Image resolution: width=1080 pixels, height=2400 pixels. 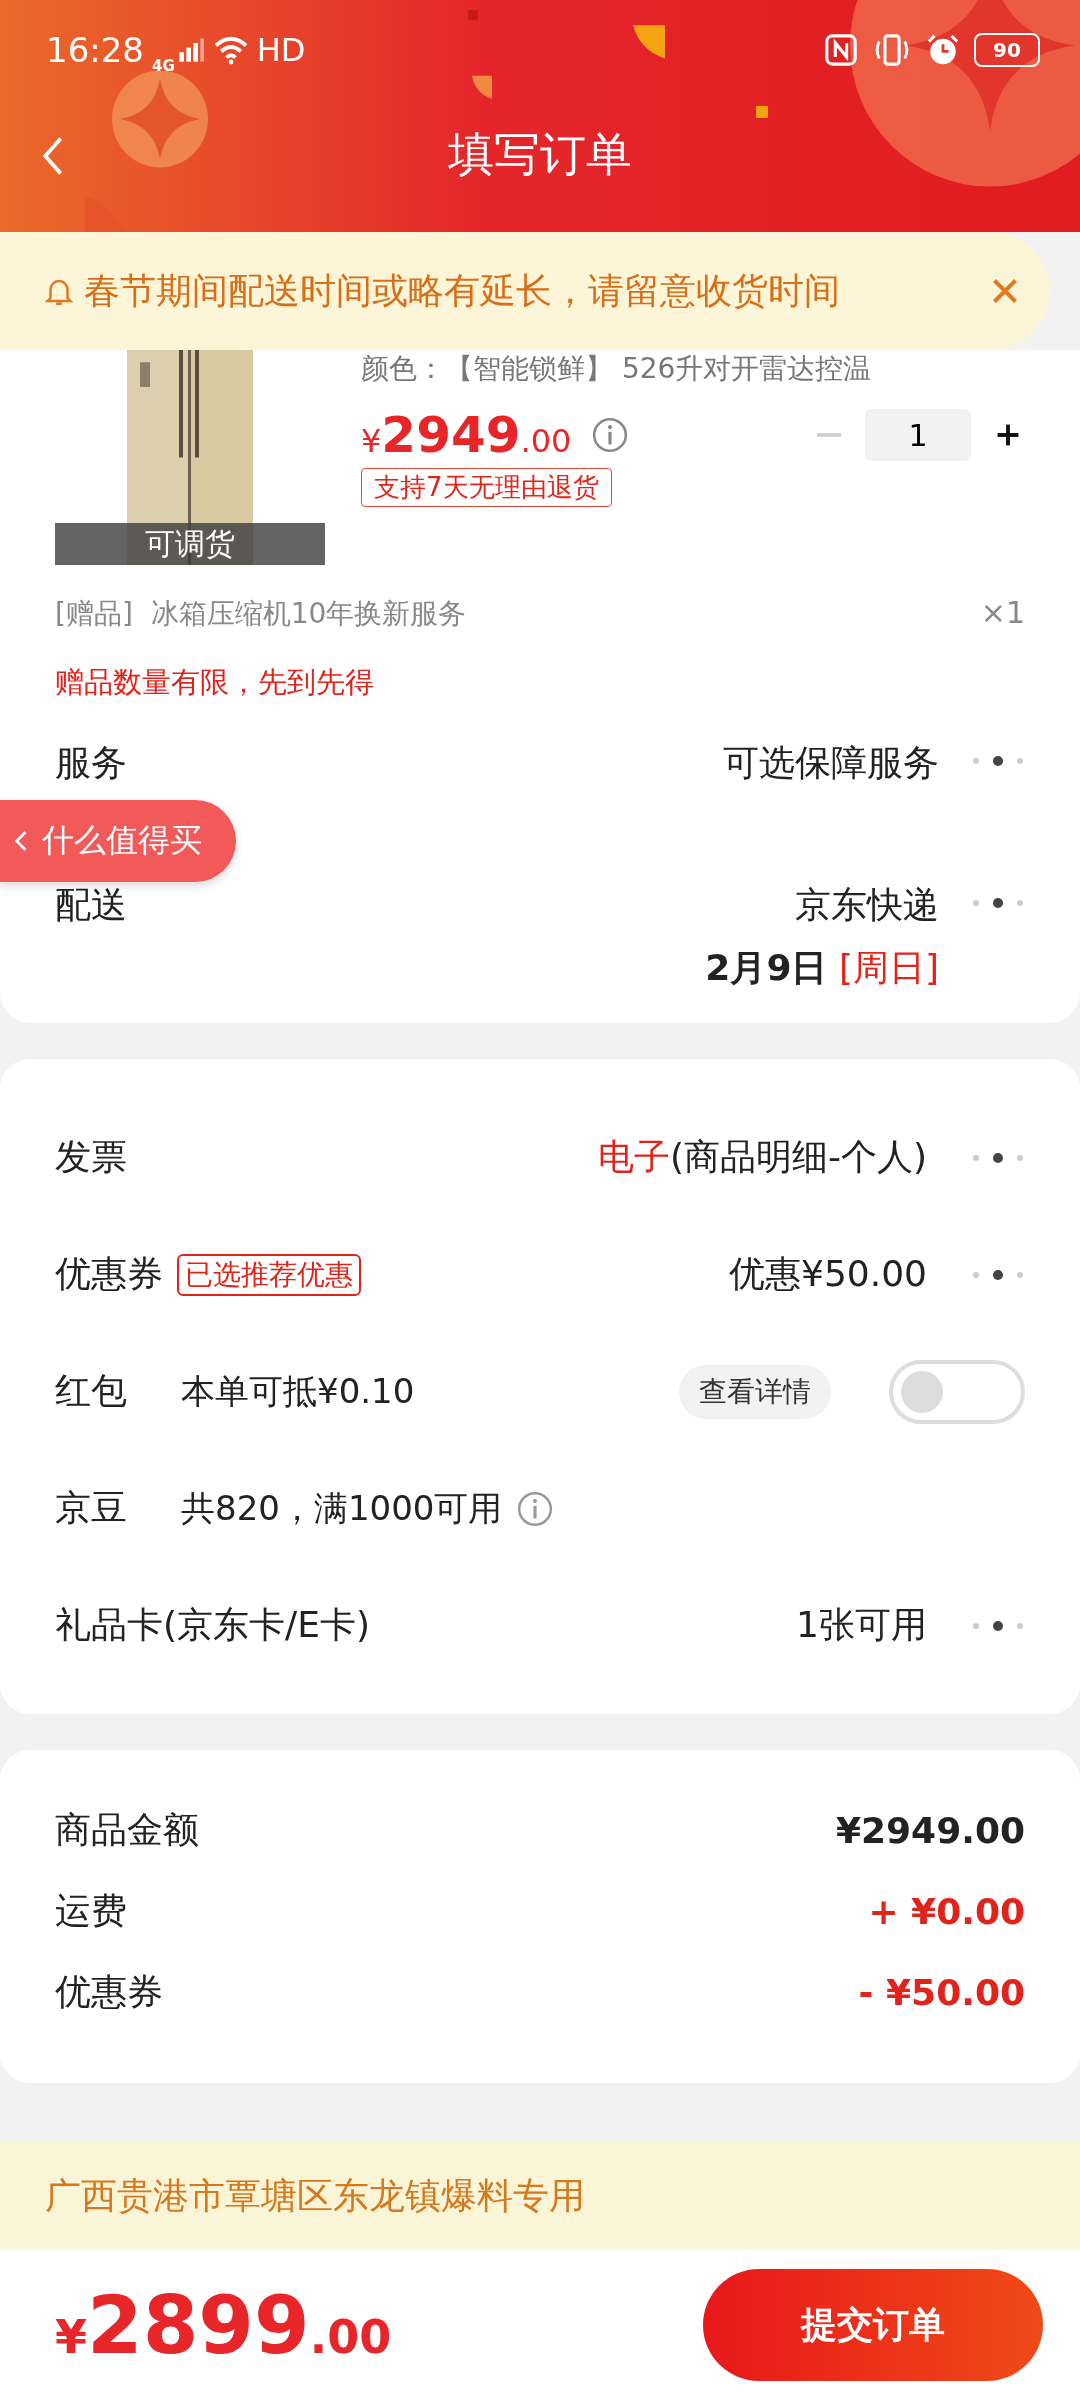 I want to click on option-value: 优惠¥50.00, so click(x=828, y=1274).